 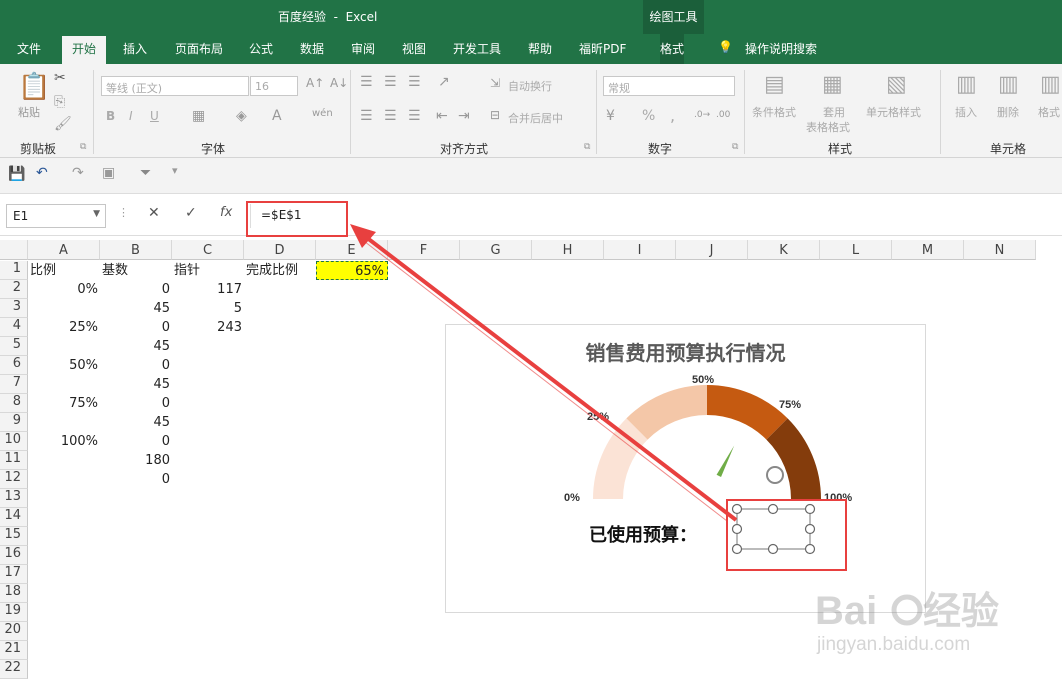 What do you see at coordinates (339, 83) in the screenshot?
I see `decrease-font-icon: A↓` at bounding box center [339, 83].